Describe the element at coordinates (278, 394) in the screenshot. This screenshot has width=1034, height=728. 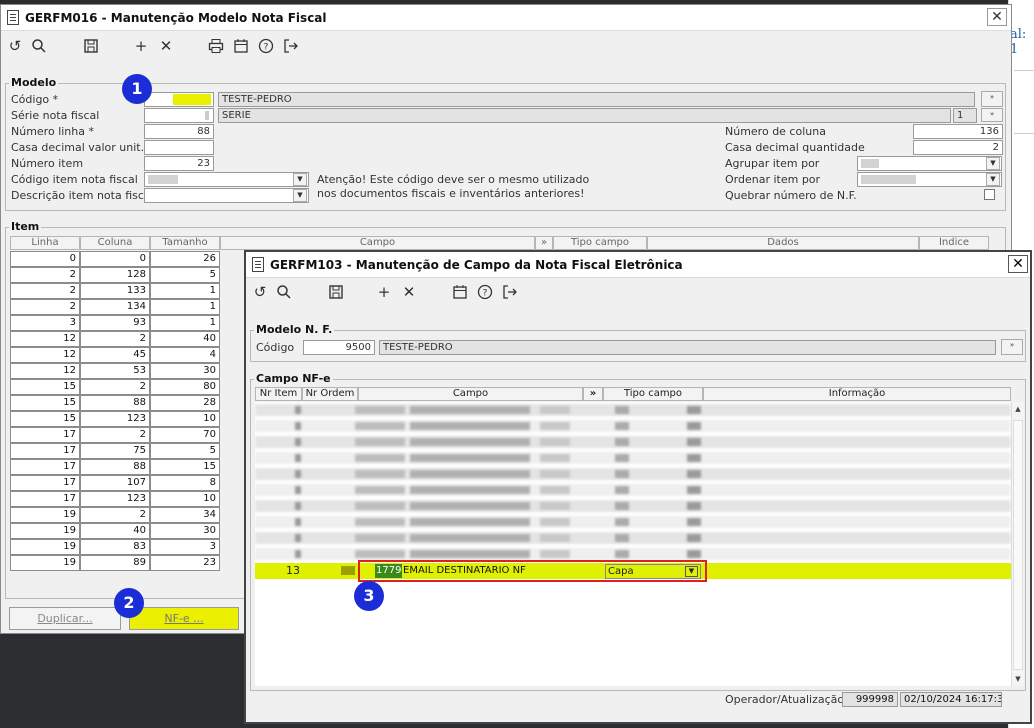
I see `nfe-col-nr-item: Nr Item` at that location.